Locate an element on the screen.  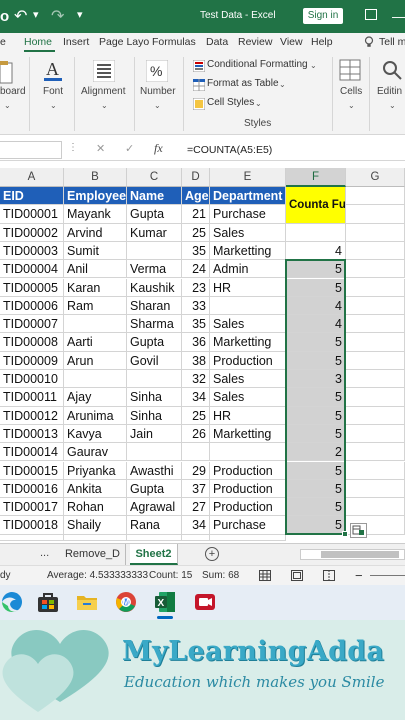
cell-name: Sharan is located at coordinates (154, 306).